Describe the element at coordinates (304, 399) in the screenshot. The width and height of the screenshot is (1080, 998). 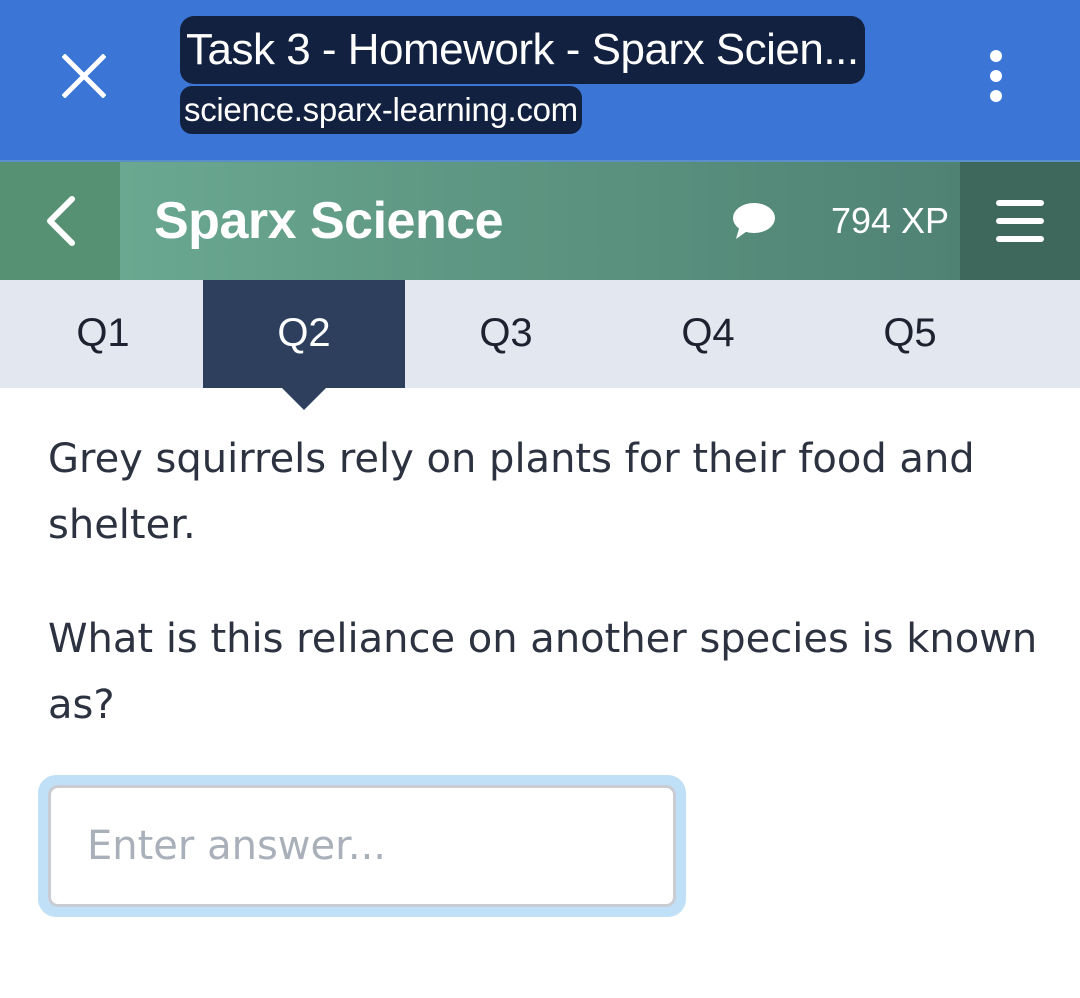
I see `active-tab-pointer` at that location.